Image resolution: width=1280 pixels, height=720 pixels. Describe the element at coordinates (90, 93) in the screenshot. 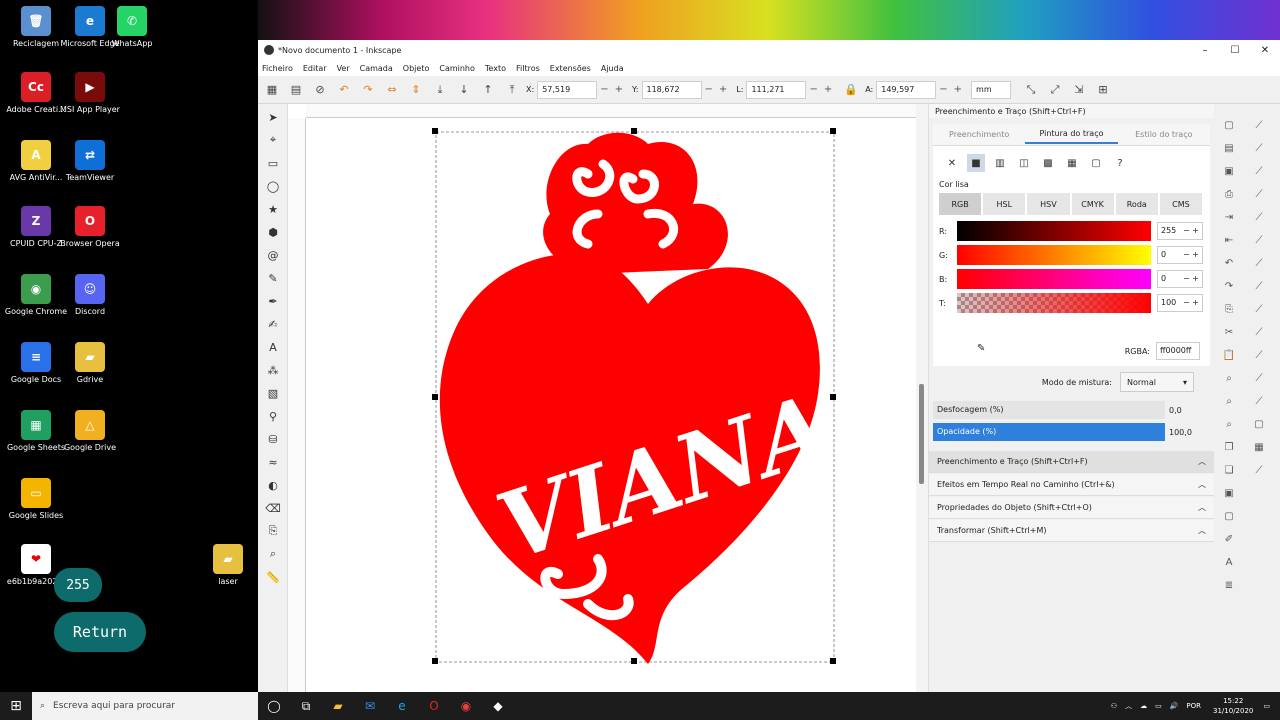

I see `desktop-icon-msi-app-player: ▶ MSI App Player` at that location.